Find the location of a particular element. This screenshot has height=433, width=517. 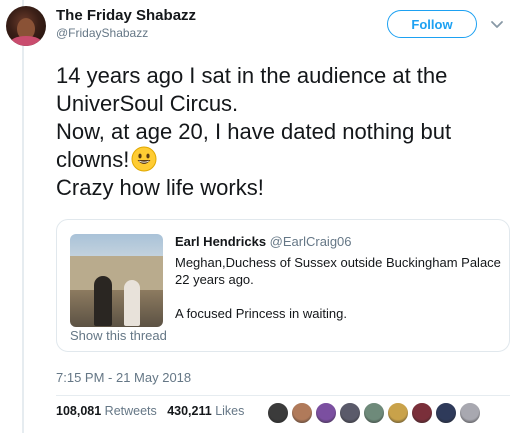

quoted-author-handle: @EarlCraig06 is located at coordinates (310, 241).